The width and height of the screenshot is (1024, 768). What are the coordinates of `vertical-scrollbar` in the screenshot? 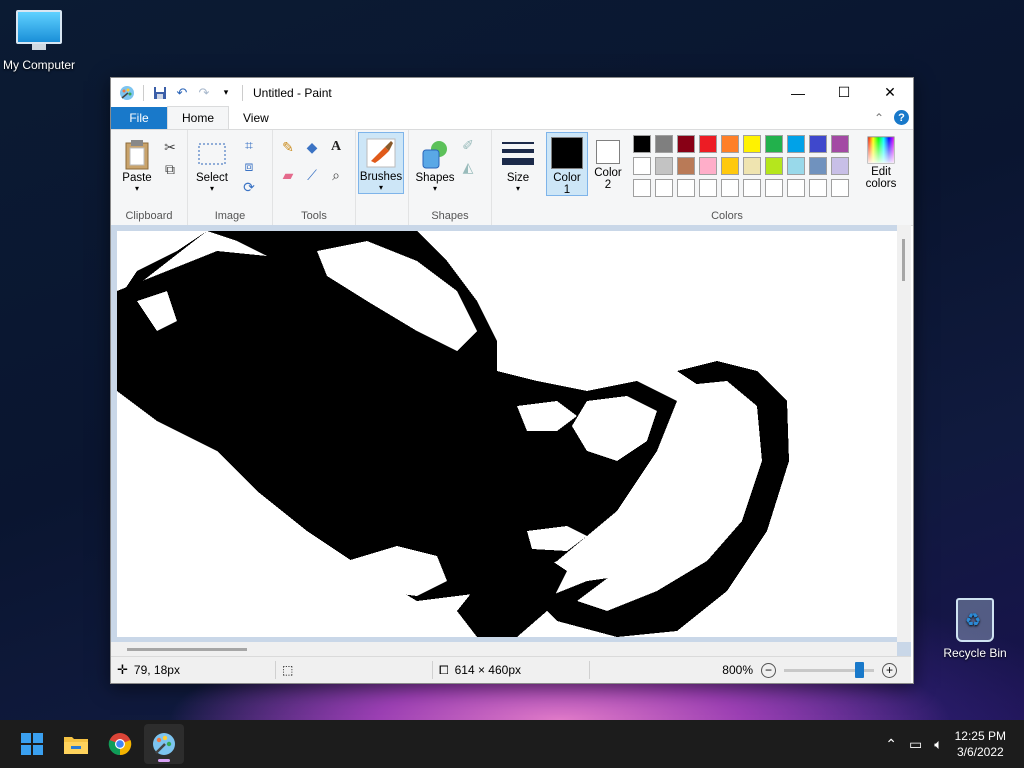 It's located at (904, 433).